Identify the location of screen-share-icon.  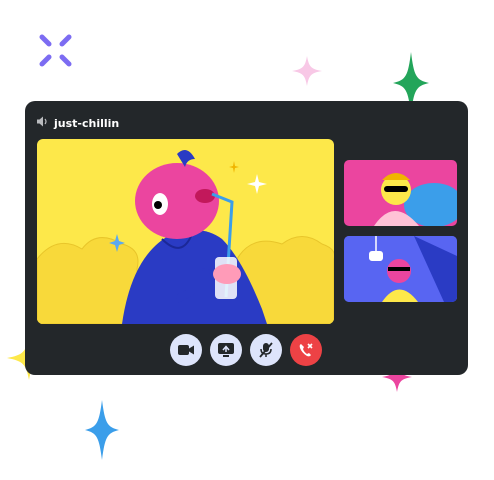
(226, 350).